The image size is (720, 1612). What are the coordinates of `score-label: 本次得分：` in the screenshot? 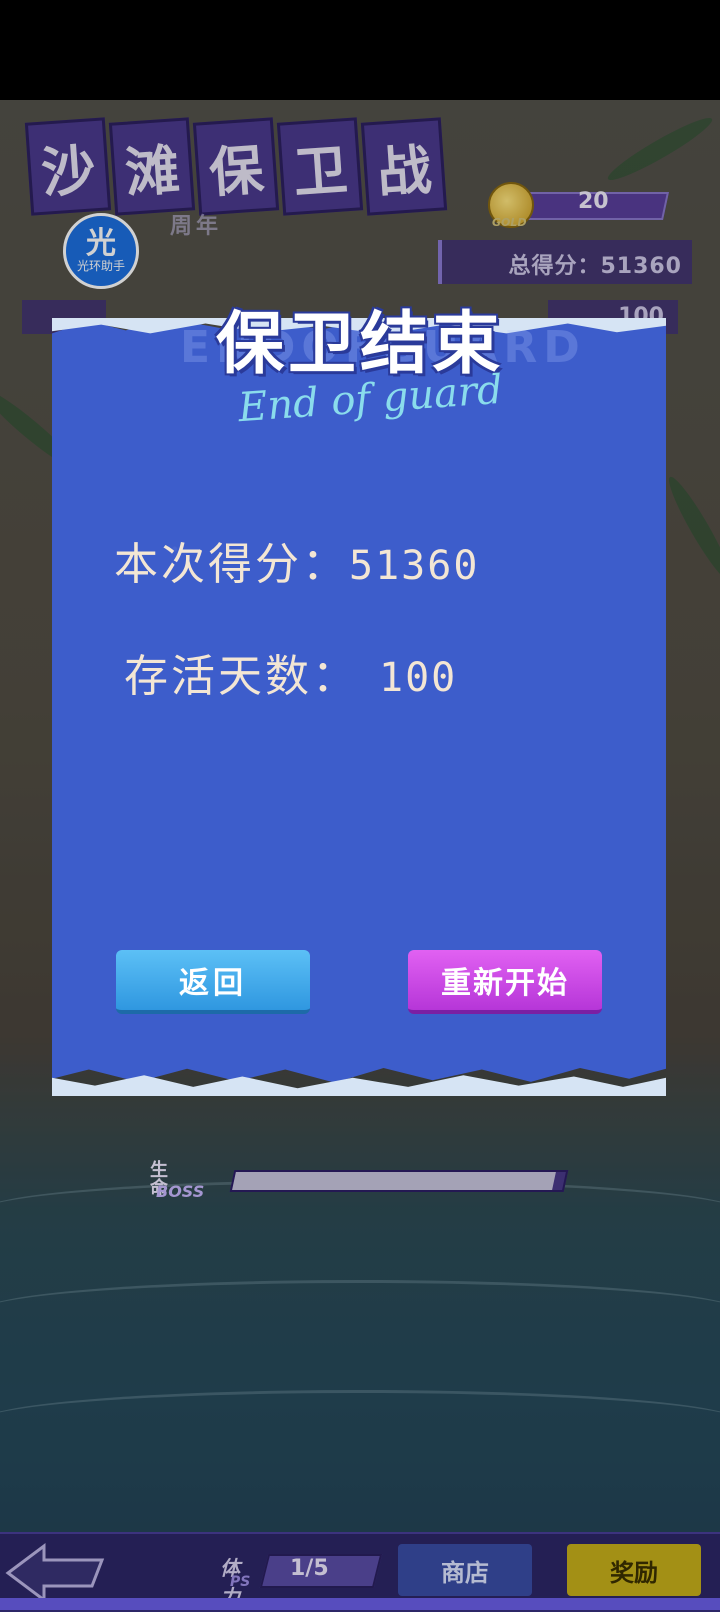 It's located at (231, 564).